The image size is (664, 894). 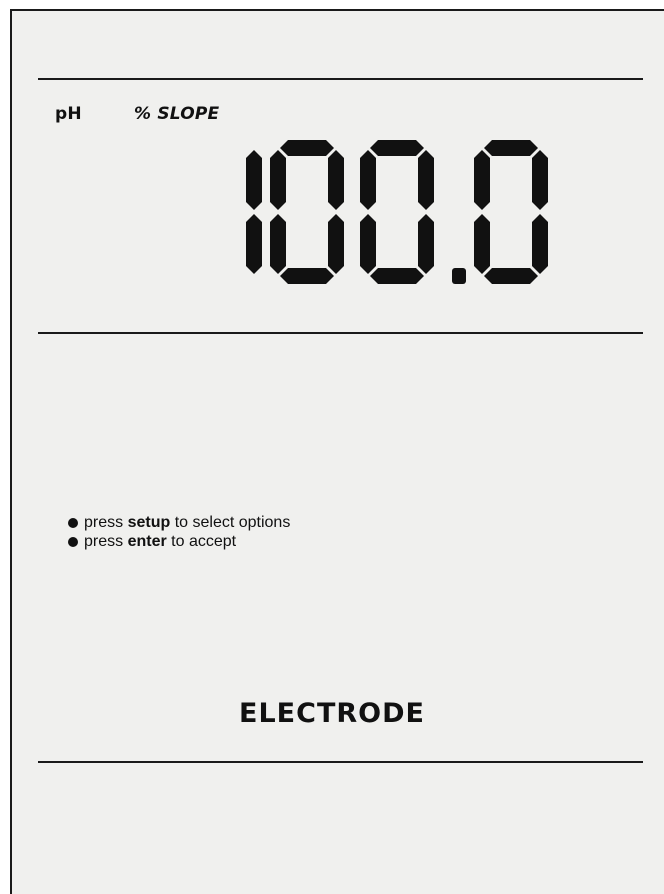 What do you see at coordinates (340, 79) in the screenshot?
I see `top-divider` at bounding box center [340, 79].